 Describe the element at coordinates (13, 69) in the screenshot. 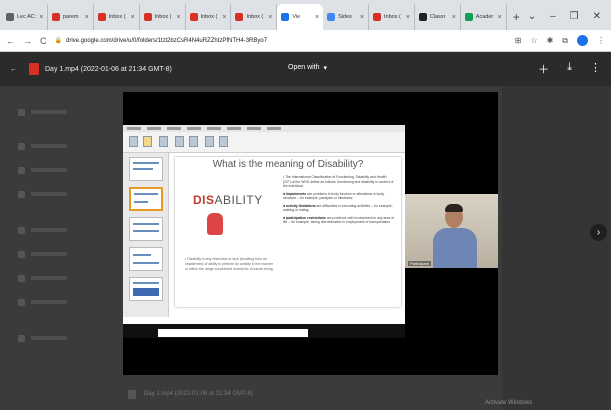

I see `back-arrow-icon: ←` at that location.